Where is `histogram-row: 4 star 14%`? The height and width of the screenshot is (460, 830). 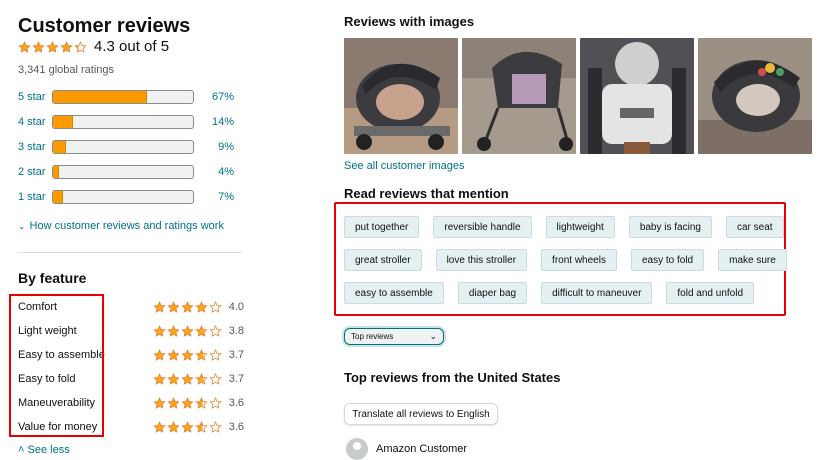 histogram-row: 4 star 14% is located at coordinates (126, 122).